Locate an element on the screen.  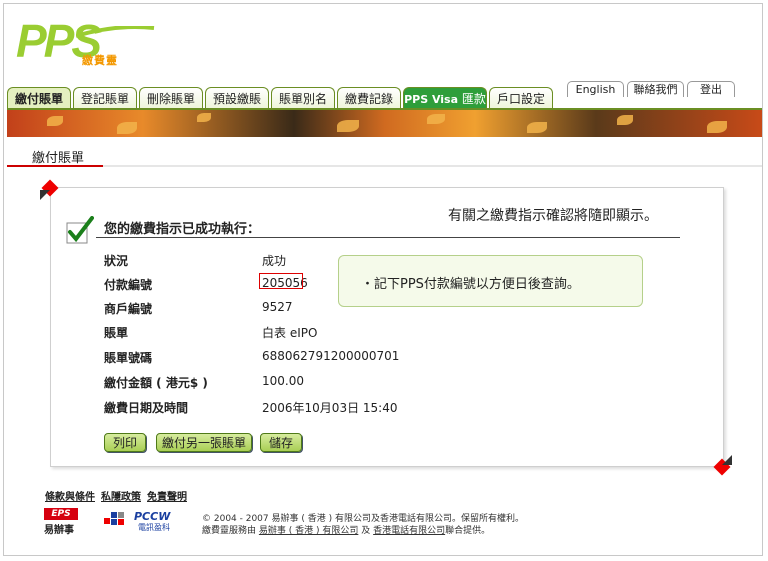
contact-us-link: 聯絡我們 is located at coordinates (655, 89).